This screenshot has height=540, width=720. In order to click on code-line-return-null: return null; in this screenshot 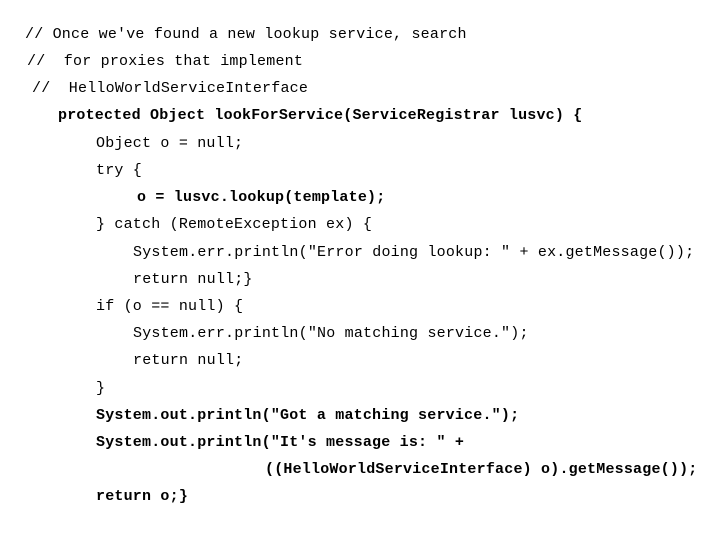, I will do `click(188, 360)`.